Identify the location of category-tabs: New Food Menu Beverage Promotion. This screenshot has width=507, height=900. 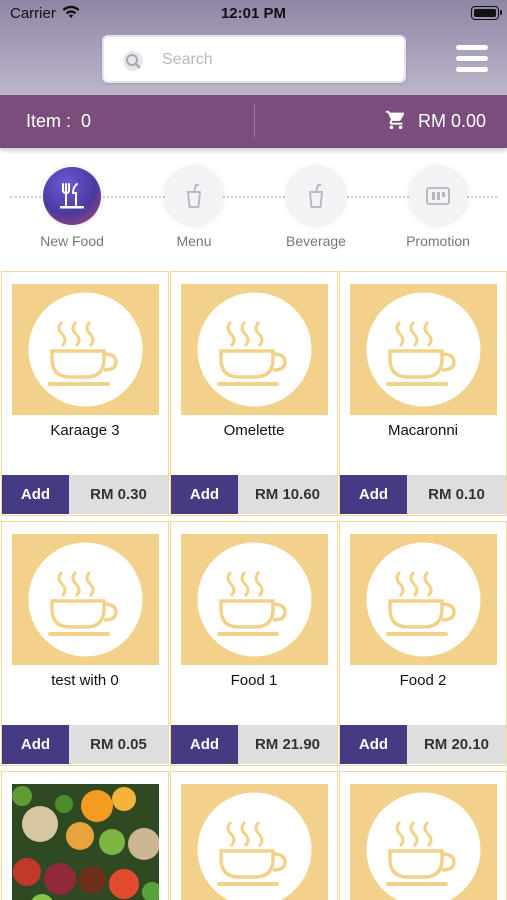
(253, 205).